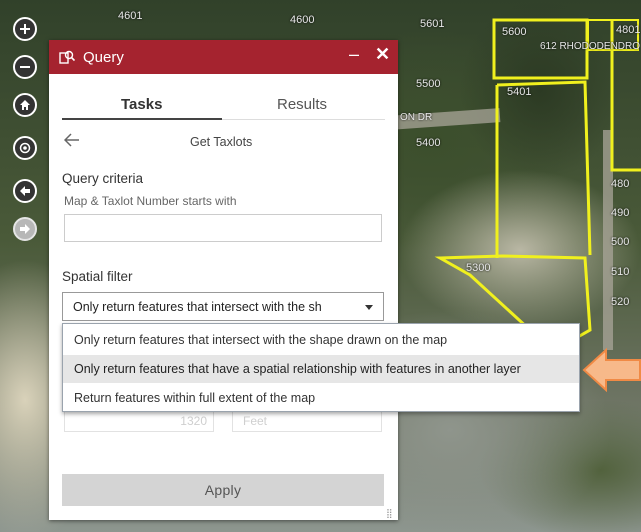 Image resolution: width=641 pixels, height=532 pixels. I want to click on callout-arrow-icon, so click(611, 370).